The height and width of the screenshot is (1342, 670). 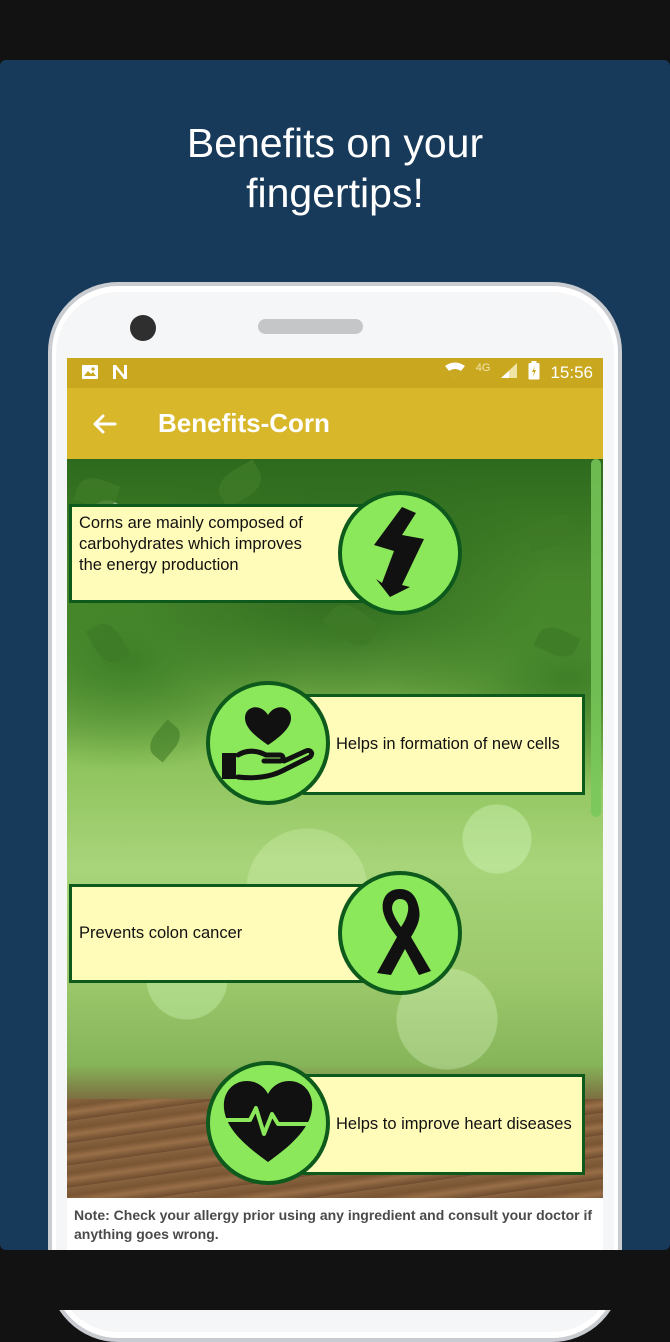 I want to click on status-time: 15:56, so click(x=571, y=372).